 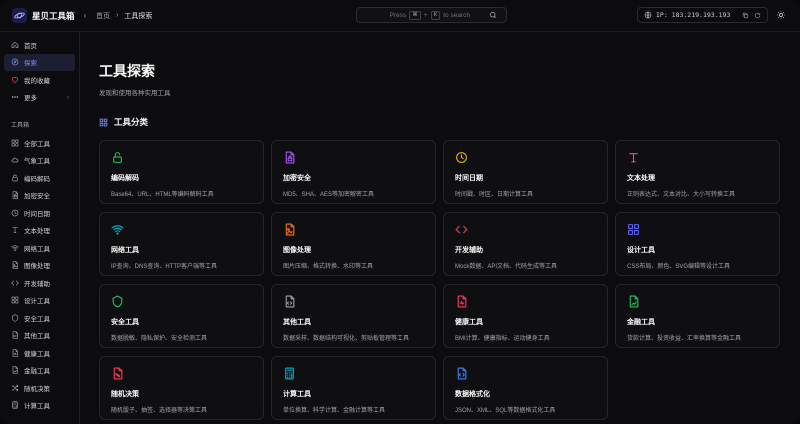 What do you see at coordinates (469, 250) in the screenshot?
I see `category-name: 开发辅助` at bounding box center [469, 250].